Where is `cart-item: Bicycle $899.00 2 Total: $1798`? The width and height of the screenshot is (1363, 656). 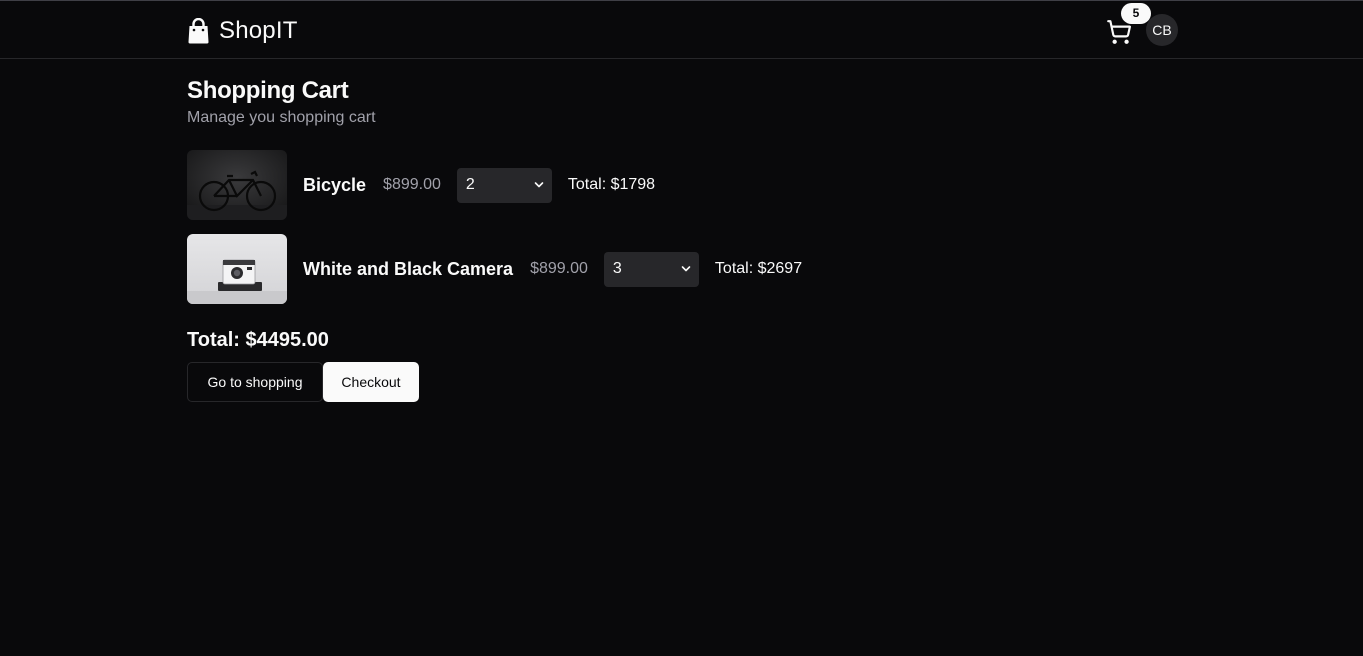 cart-item: Bicycle $899.00 2 Total: $1798 is located at coordinates (682, 185).